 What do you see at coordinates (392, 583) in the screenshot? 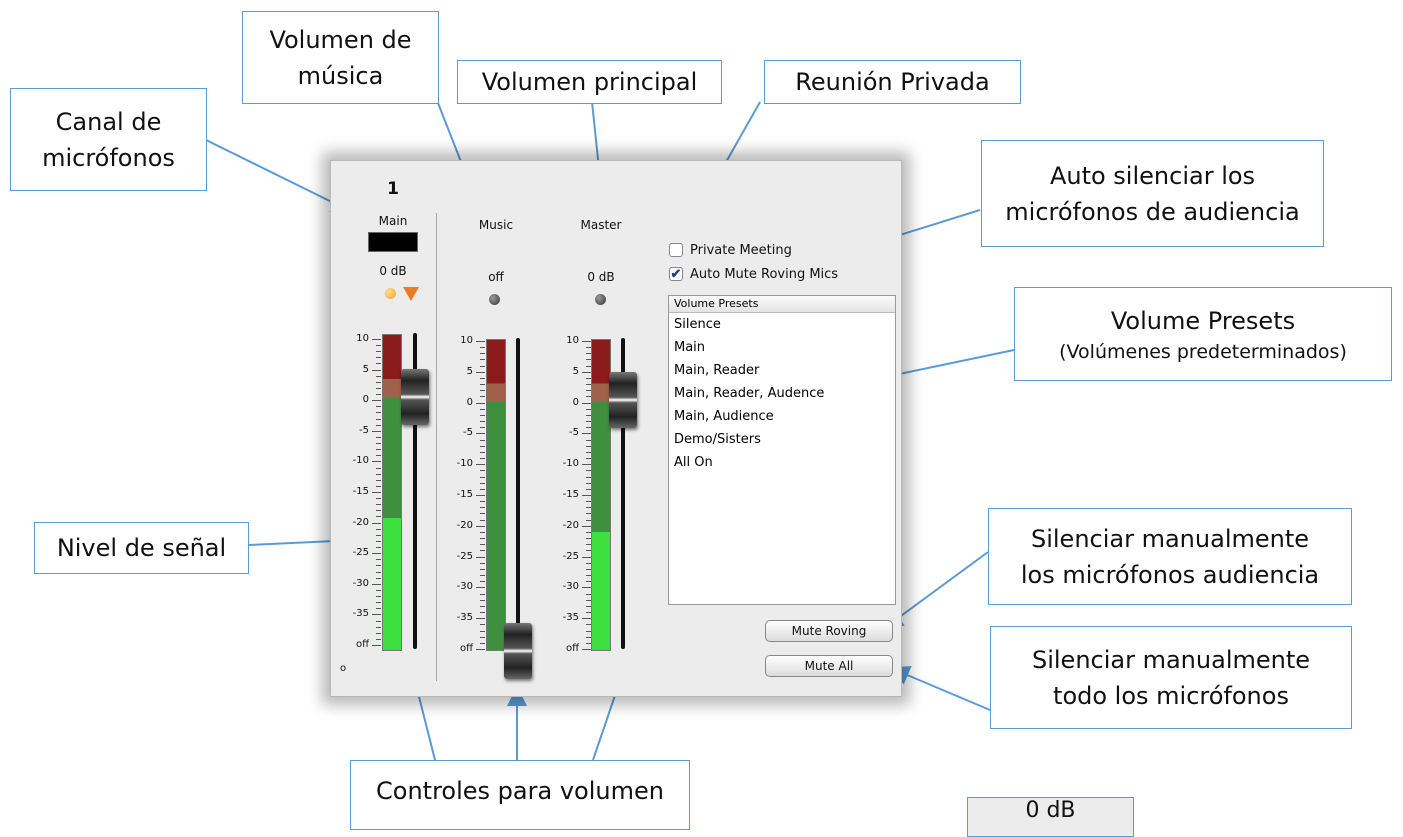
I see `signal-meter-main-level` at bounding box center [392, 583].